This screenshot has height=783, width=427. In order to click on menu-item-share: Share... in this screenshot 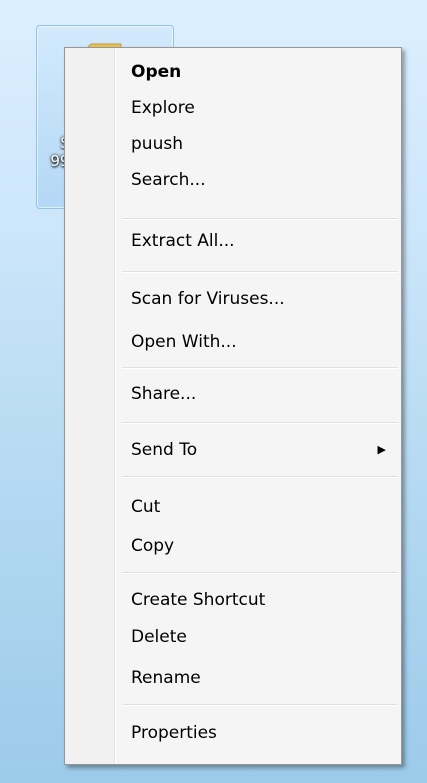, I will do `click(233, 394)`.